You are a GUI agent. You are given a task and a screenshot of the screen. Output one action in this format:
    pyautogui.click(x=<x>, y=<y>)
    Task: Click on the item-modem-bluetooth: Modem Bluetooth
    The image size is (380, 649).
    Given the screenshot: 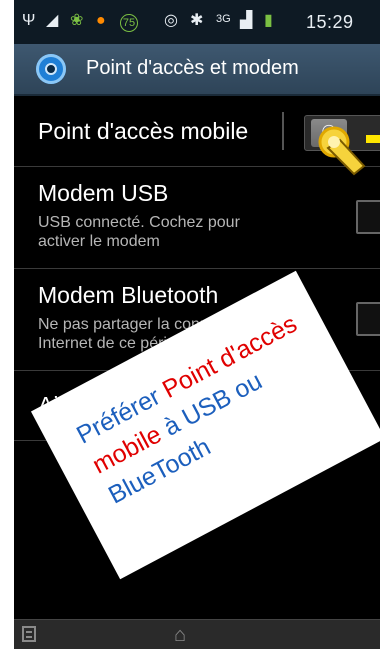 What is the action you would take?
    pyautogui.click(x=128, y=295)
    